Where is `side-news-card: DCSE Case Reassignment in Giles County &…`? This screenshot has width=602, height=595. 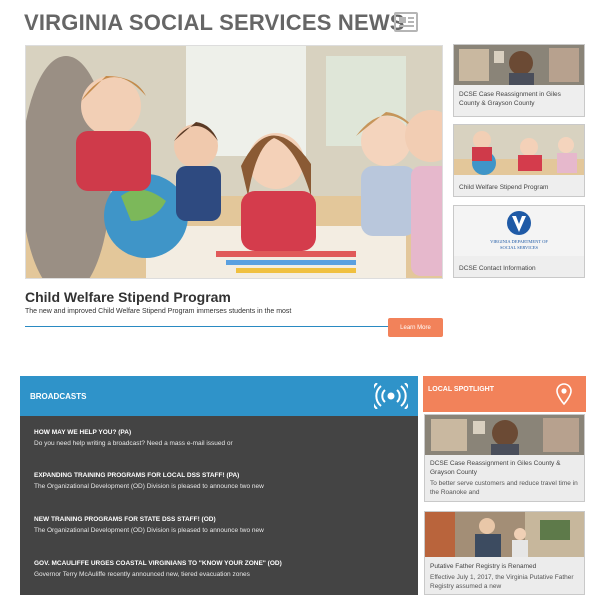
side-news-card: DCSE Case Reassignment in Giles County &… is located at coordinates (519, 80).